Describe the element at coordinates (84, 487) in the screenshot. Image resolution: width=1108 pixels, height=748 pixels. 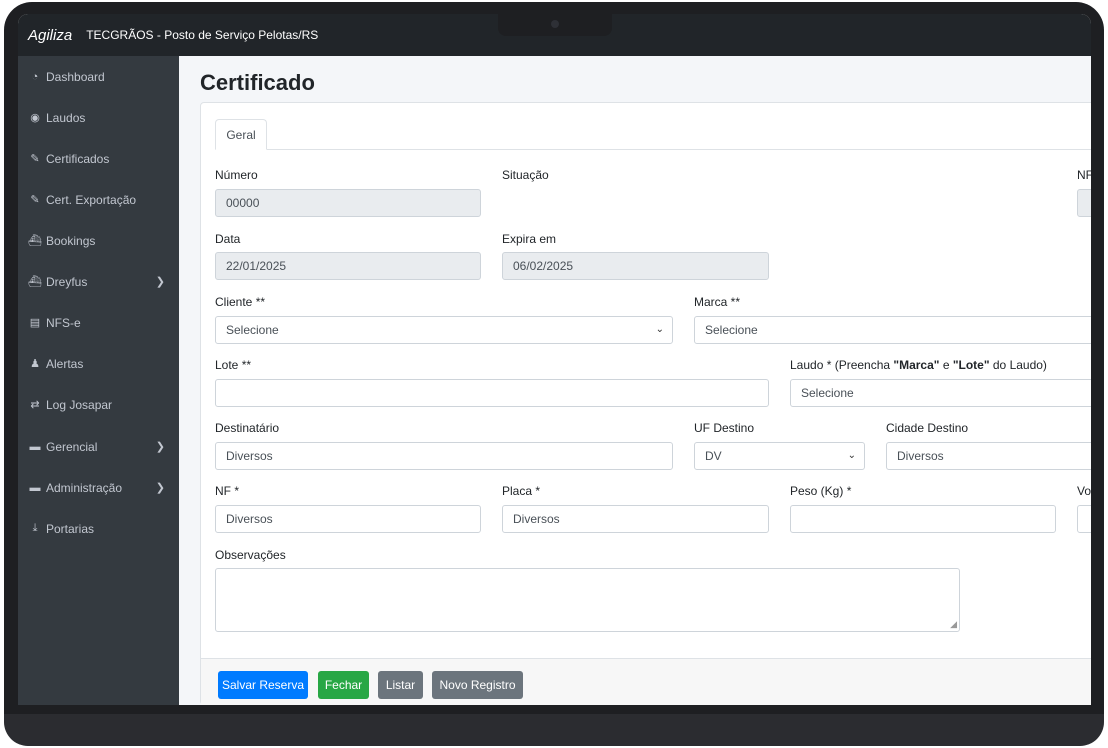
I see `sidebar-item-label: Administração` at that location.